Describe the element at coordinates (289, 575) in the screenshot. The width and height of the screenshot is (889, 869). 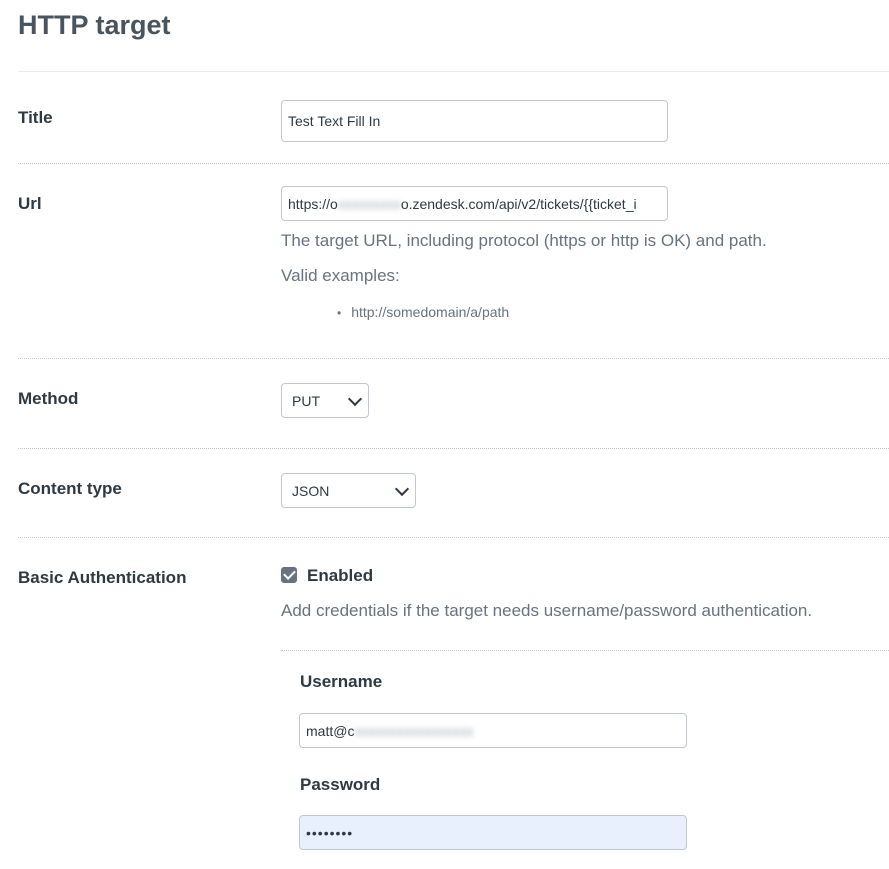
I see `enabled-checkbox` at that location.